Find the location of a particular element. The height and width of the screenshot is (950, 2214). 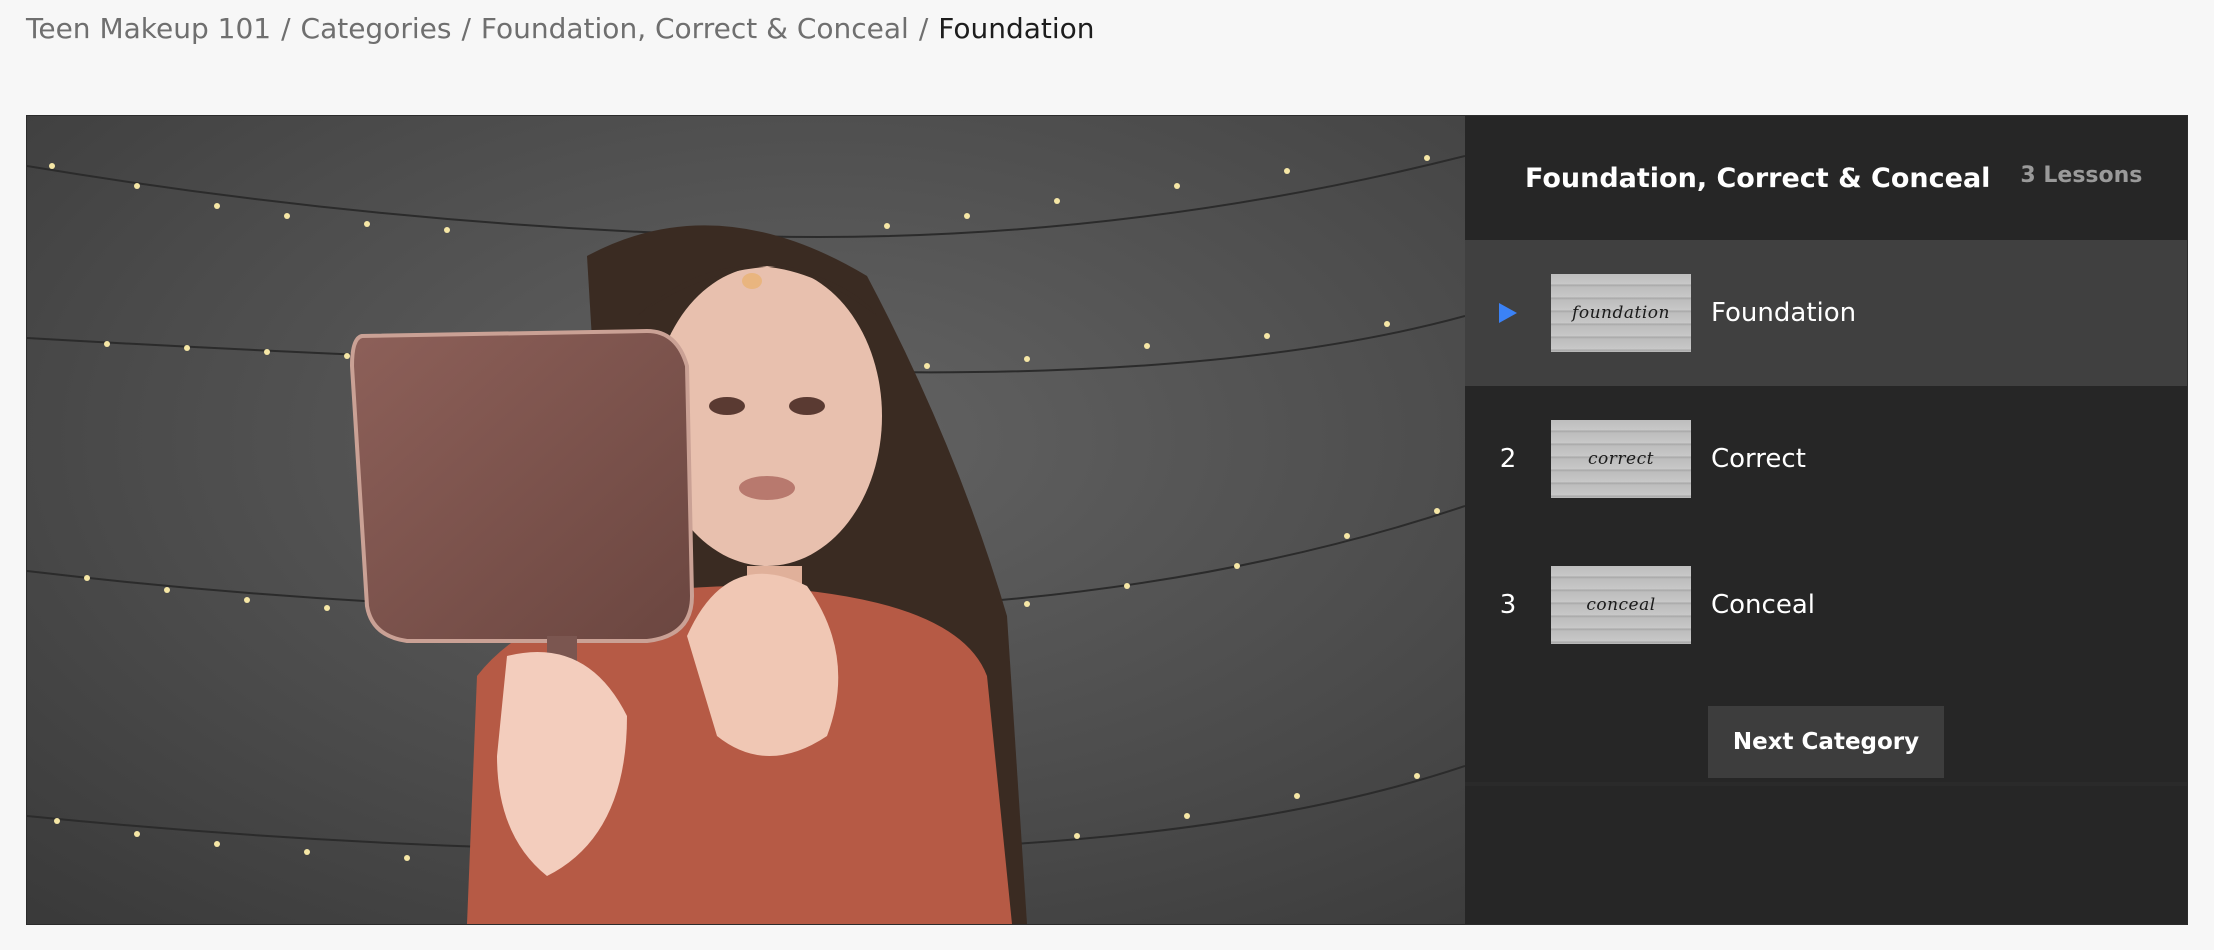

thumbnail-label: foundation is located at coordinates (1621, 313).